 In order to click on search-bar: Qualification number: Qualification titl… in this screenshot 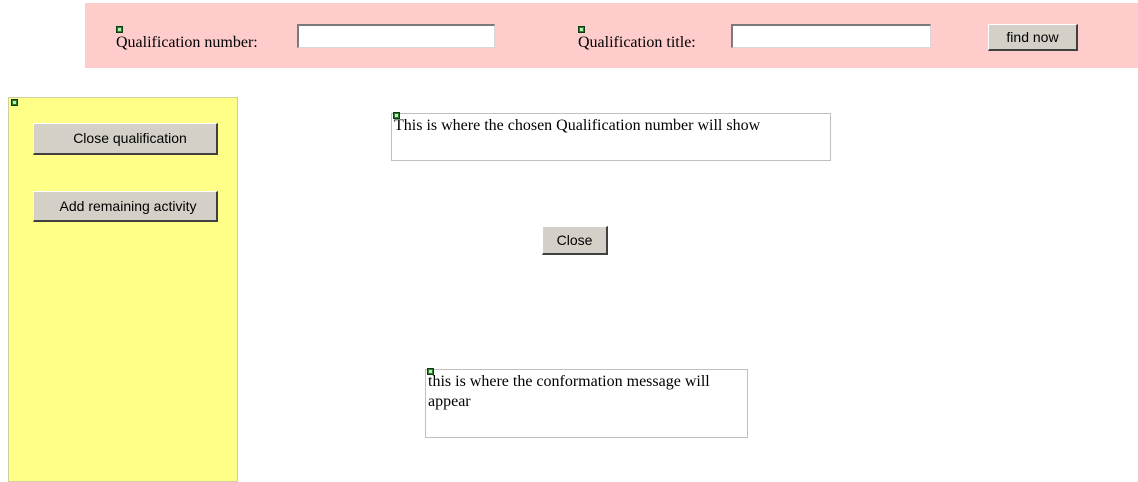, I will do `click(611, 35)`.